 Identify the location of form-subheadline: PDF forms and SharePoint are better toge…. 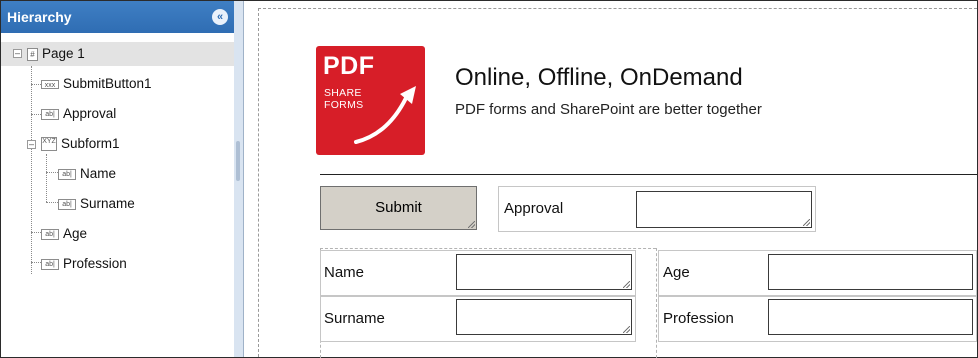
(608, 109).